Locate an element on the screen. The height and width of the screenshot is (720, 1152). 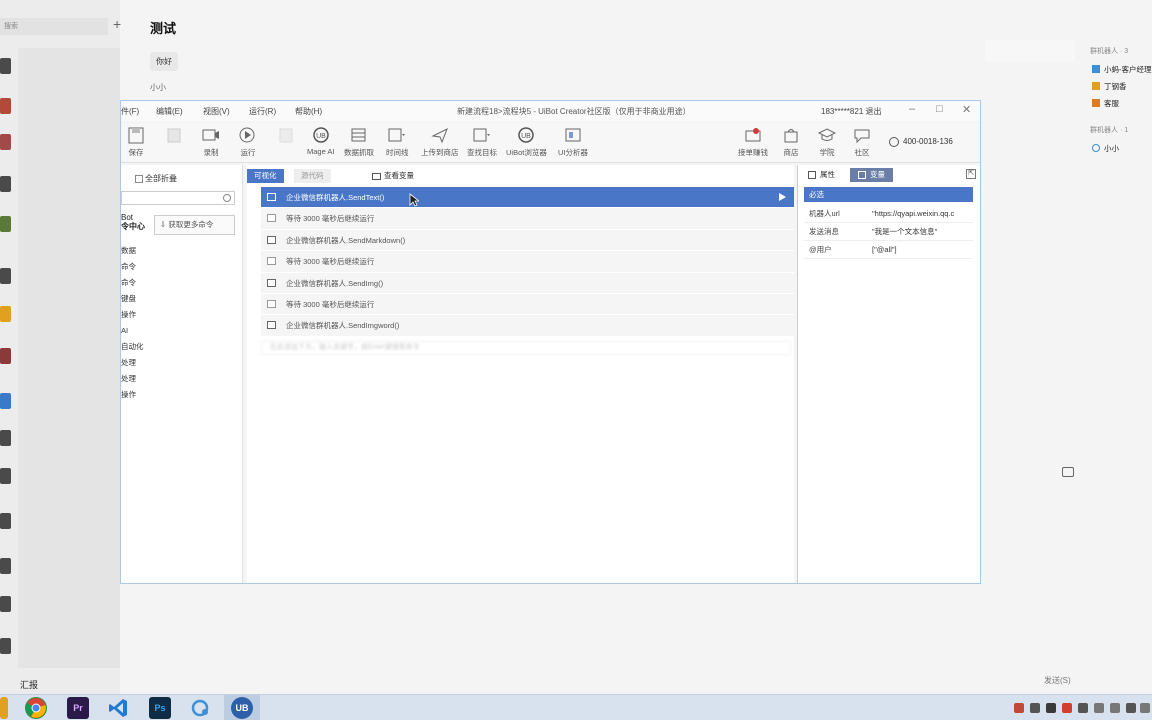
command-category: 键盘 is located at coordinates (132, 299).